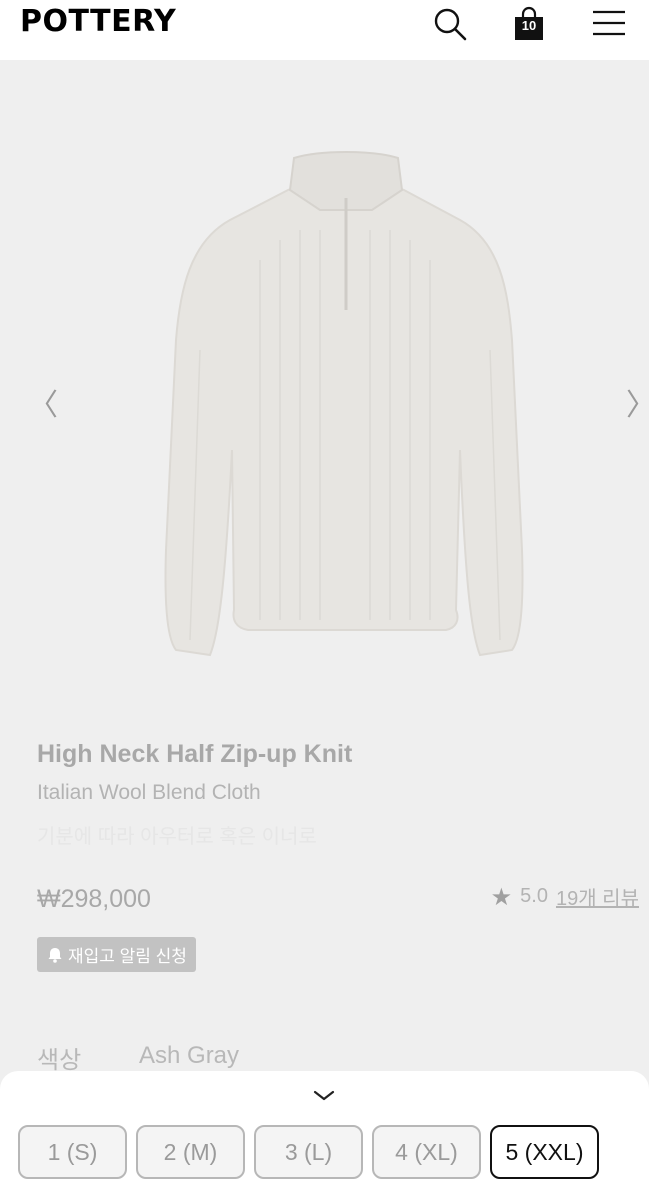 This screenshot has width=649, height=1200. Describe the element at coordinates (190, 1152) in the screenshot. I see `size-option-2-m: 2 (M)` at that location.